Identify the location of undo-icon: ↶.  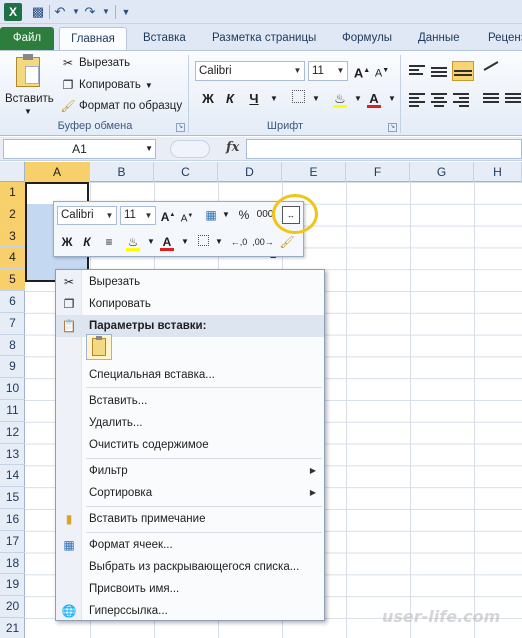
(60, 12).